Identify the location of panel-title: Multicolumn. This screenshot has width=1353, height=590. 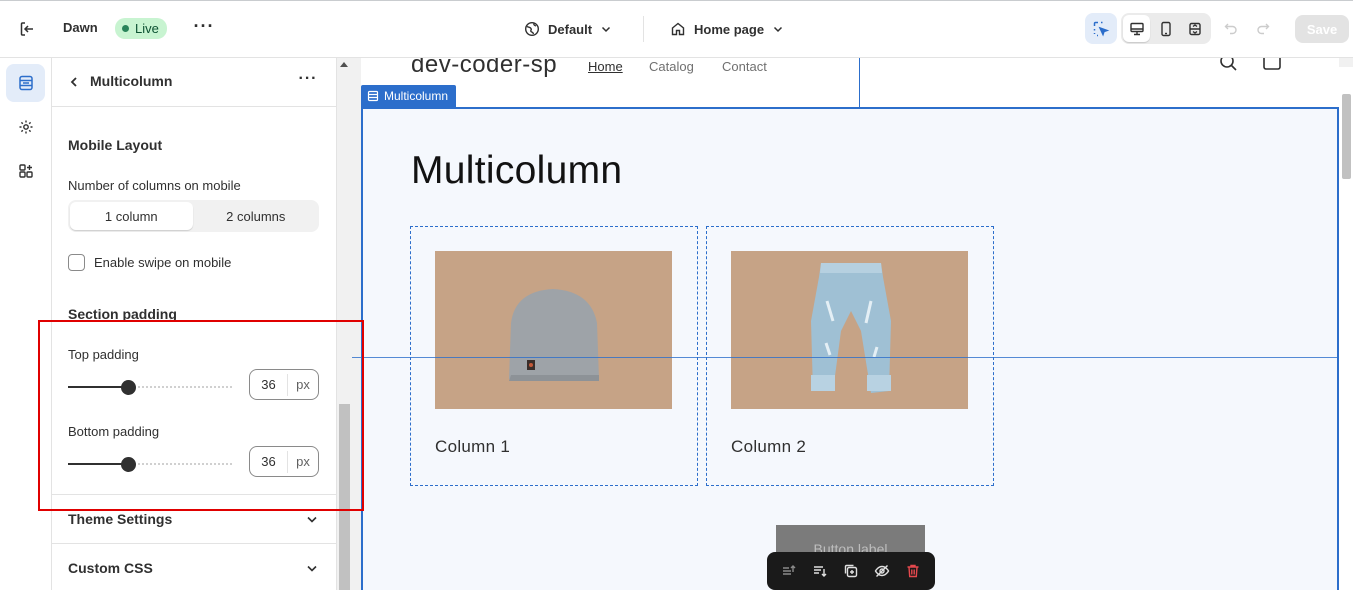
(131, 81).